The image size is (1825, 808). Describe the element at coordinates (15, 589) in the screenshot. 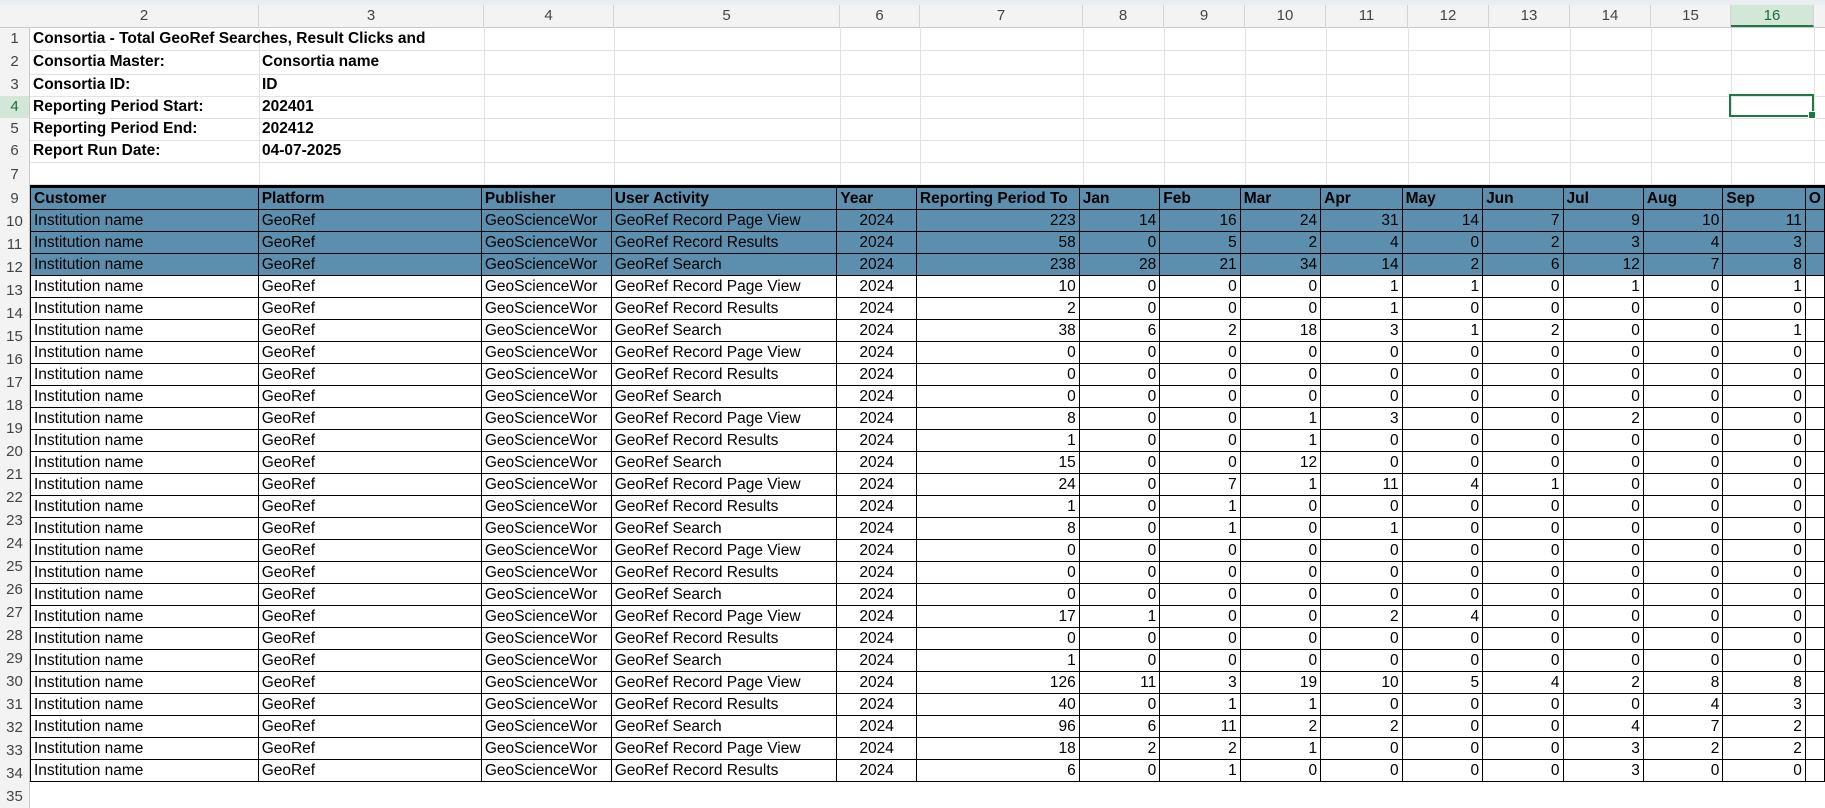

I see `row-header-26: 26` at that location.